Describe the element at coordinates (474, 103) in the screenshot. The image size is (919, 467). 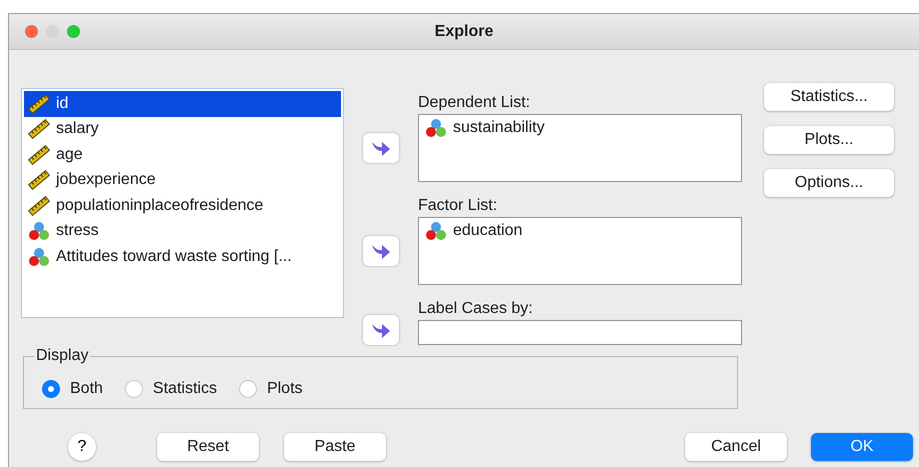
I see `list-label: Dependent List:` at that location.